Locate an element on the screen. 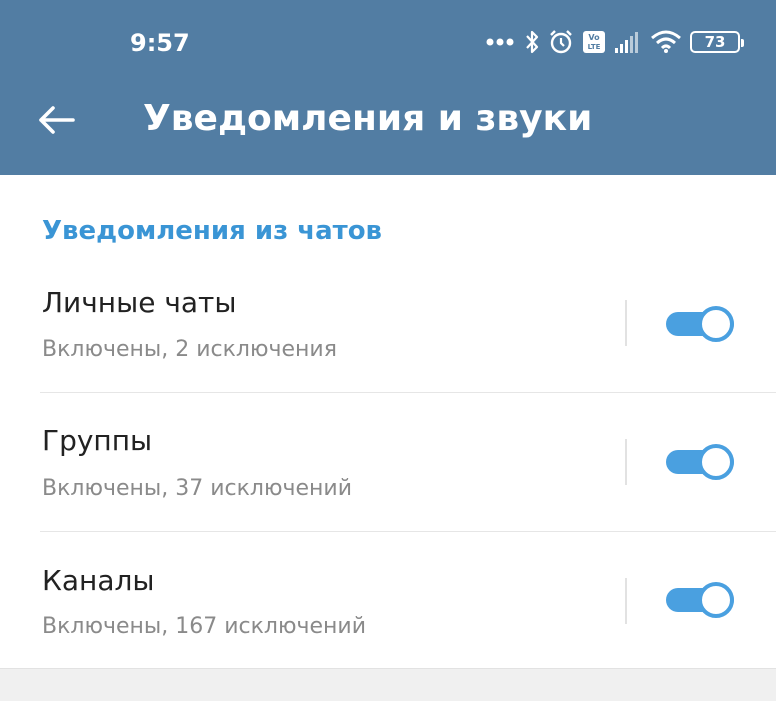 The height and width of the screenshot is (701, 776). signal-icon is located at coordinates (626, 42).